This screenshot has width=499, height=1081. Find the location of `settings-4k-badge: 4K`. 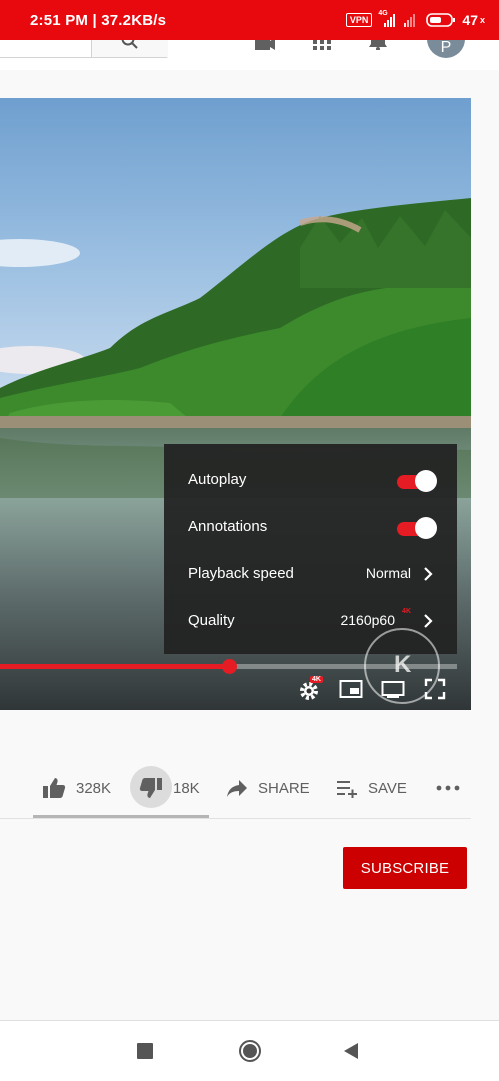

settings-4k-badge: 4K is located at coordinates (316, 679).